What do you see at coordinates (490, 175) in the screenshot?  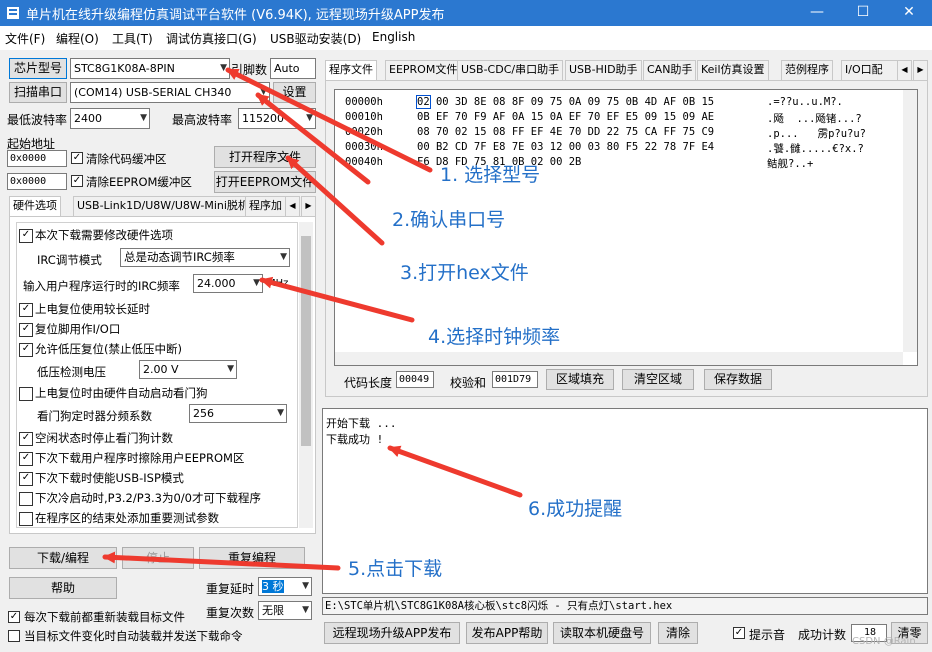 I see `annotation-select-model: 1. 选择型号` at bounding box center [490, 175].